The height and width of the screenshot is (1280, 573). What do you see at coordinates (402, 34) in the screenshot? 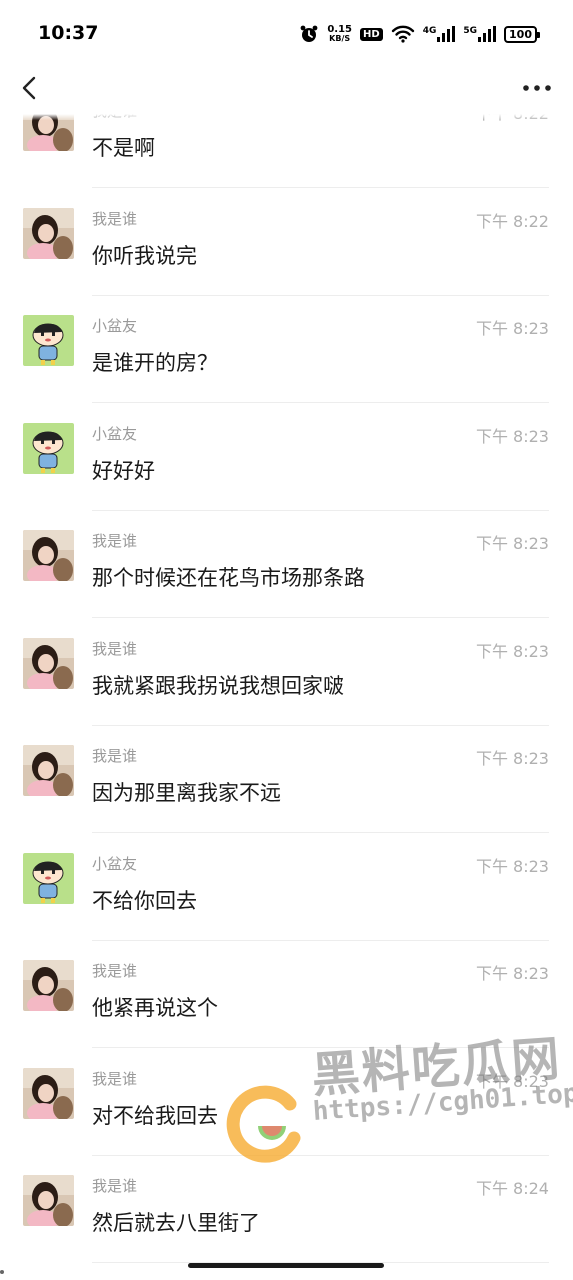
I see `wifi-icon` at bounding box center [402, 34].